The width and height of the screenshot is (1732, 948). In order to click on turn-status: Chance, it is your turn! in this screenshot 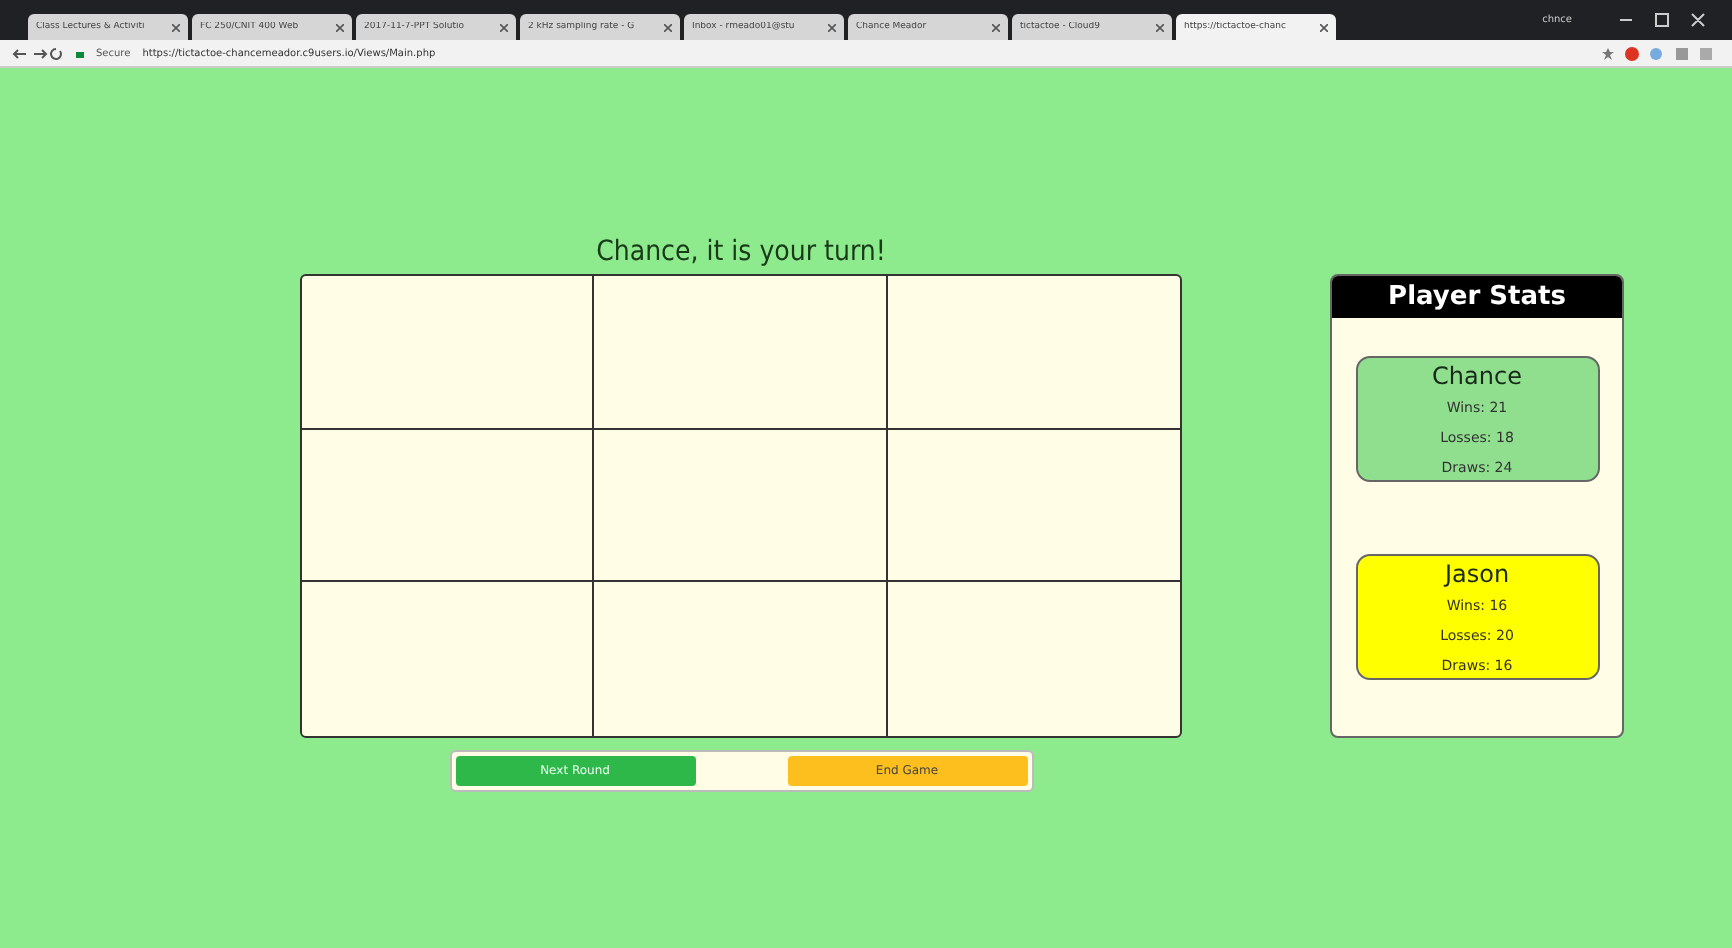, I will do `click(741, 253)`.